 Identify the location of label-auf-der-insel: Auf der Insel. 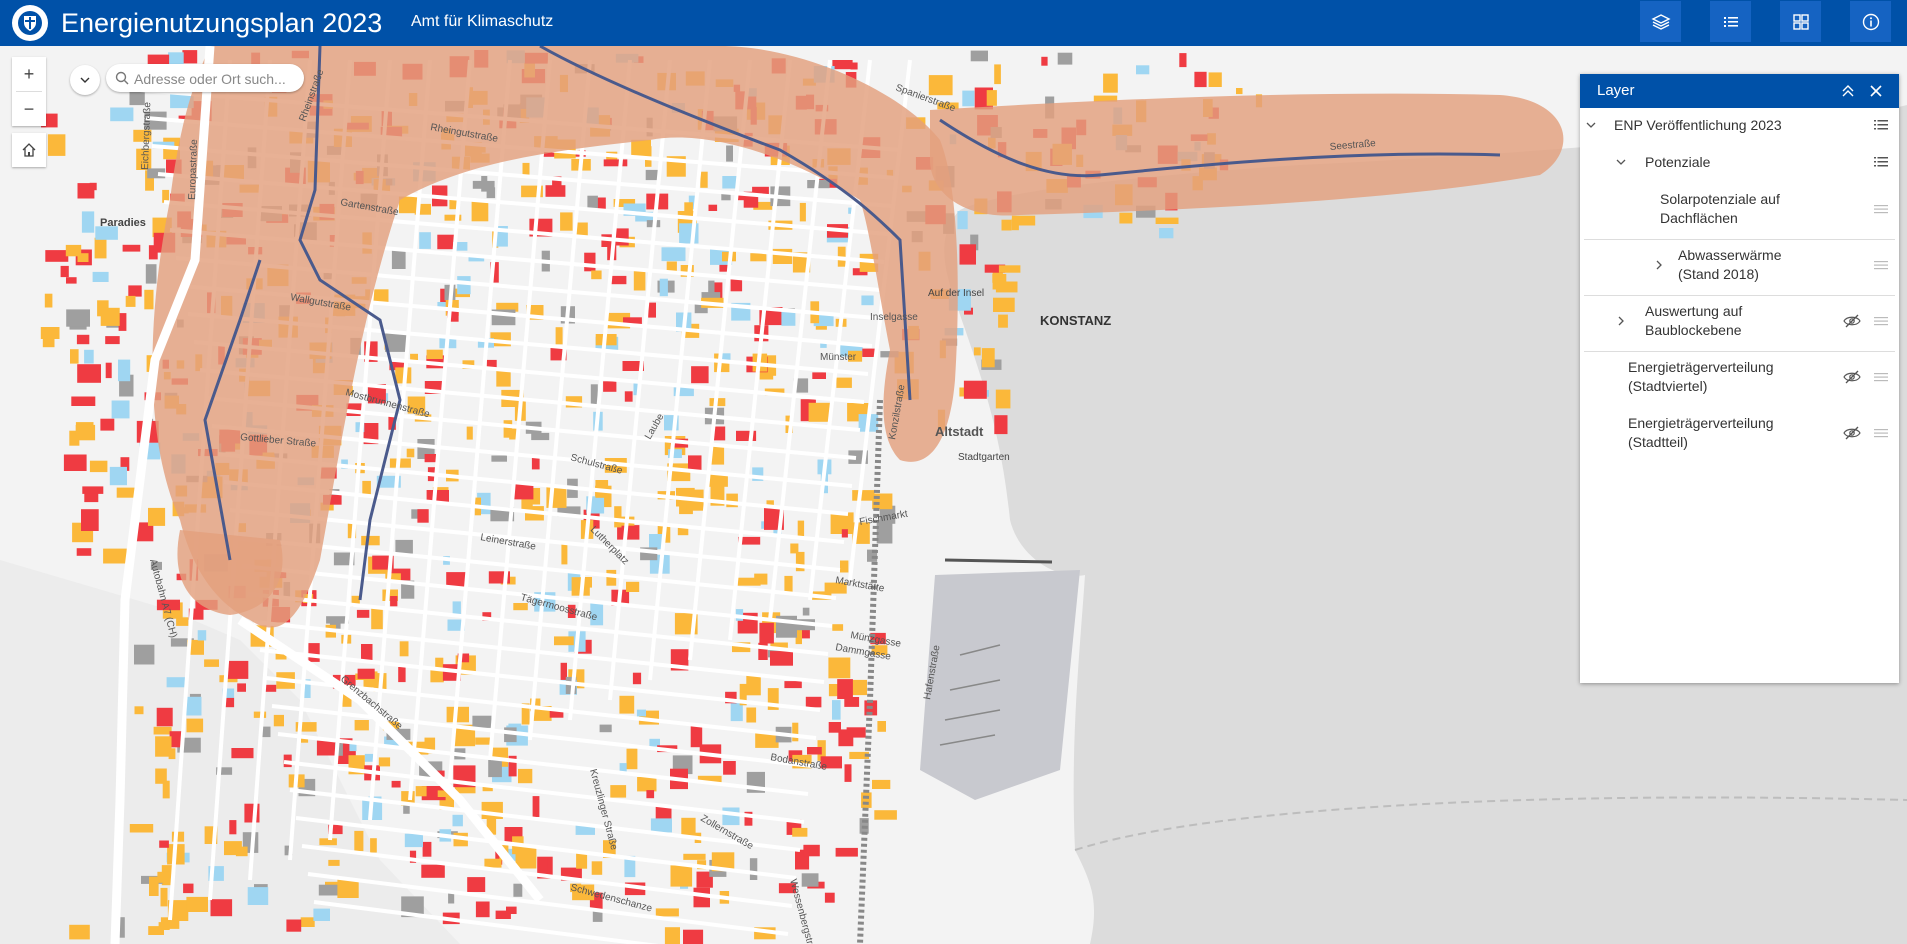
(956, 293).